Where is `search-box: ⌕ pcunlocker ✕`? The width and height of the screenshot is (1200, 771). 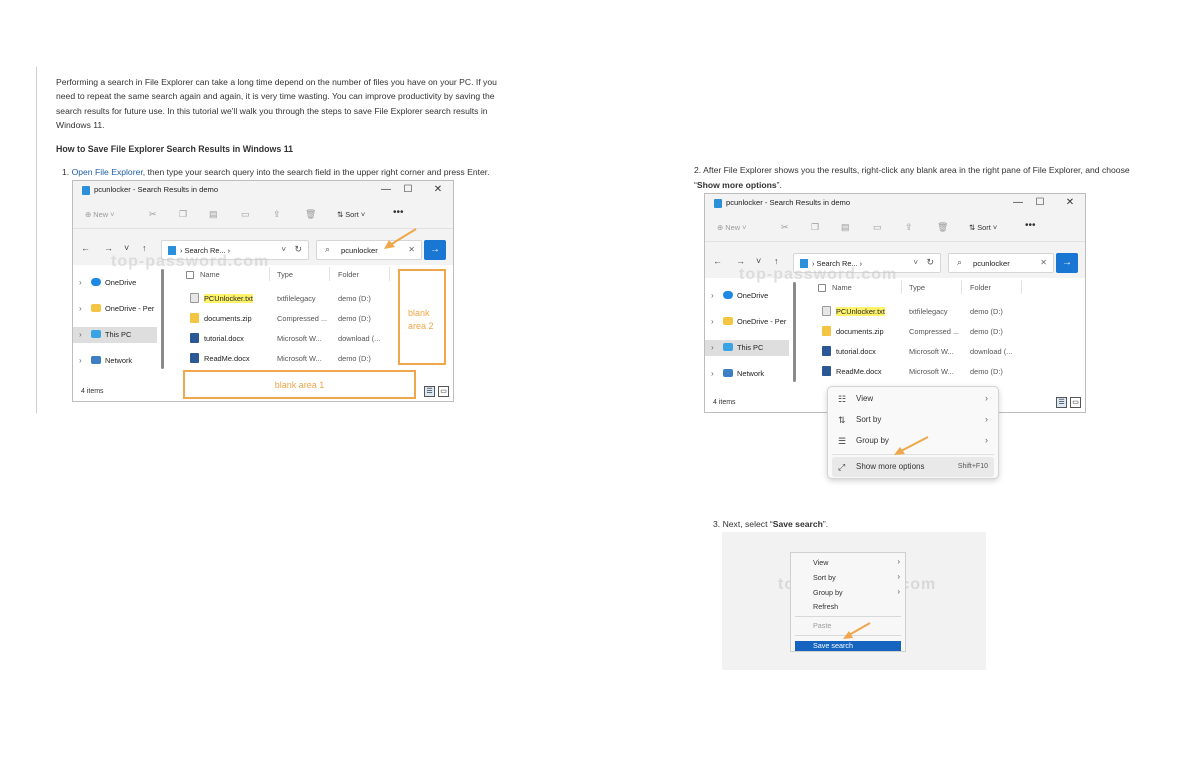
search-box: ⌕ pcunlocker ✕ is located at coordinates (1001, 263).